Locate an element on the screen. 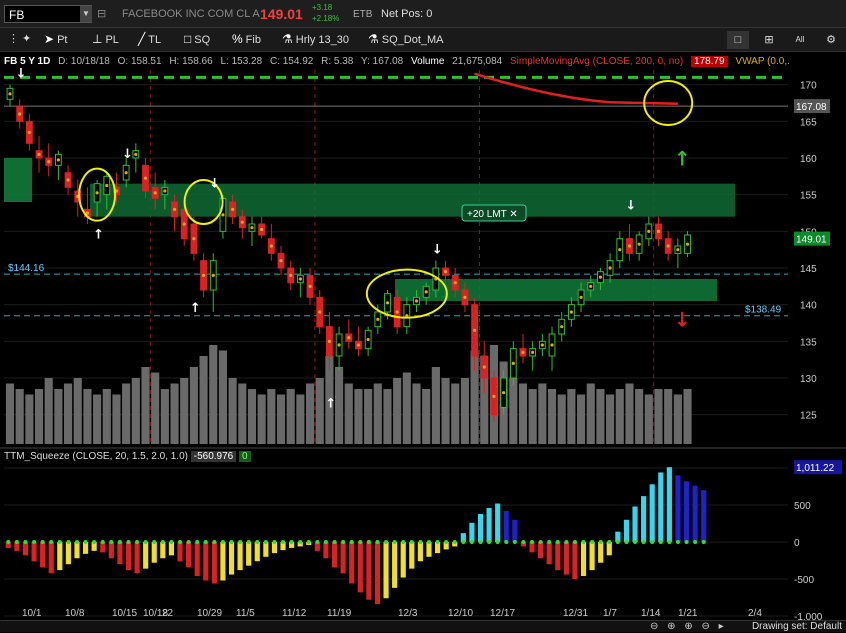 The width and height of the screenshot is (846, 633). grid-layout-button: ⊞ is located at coordinates (769, 40).